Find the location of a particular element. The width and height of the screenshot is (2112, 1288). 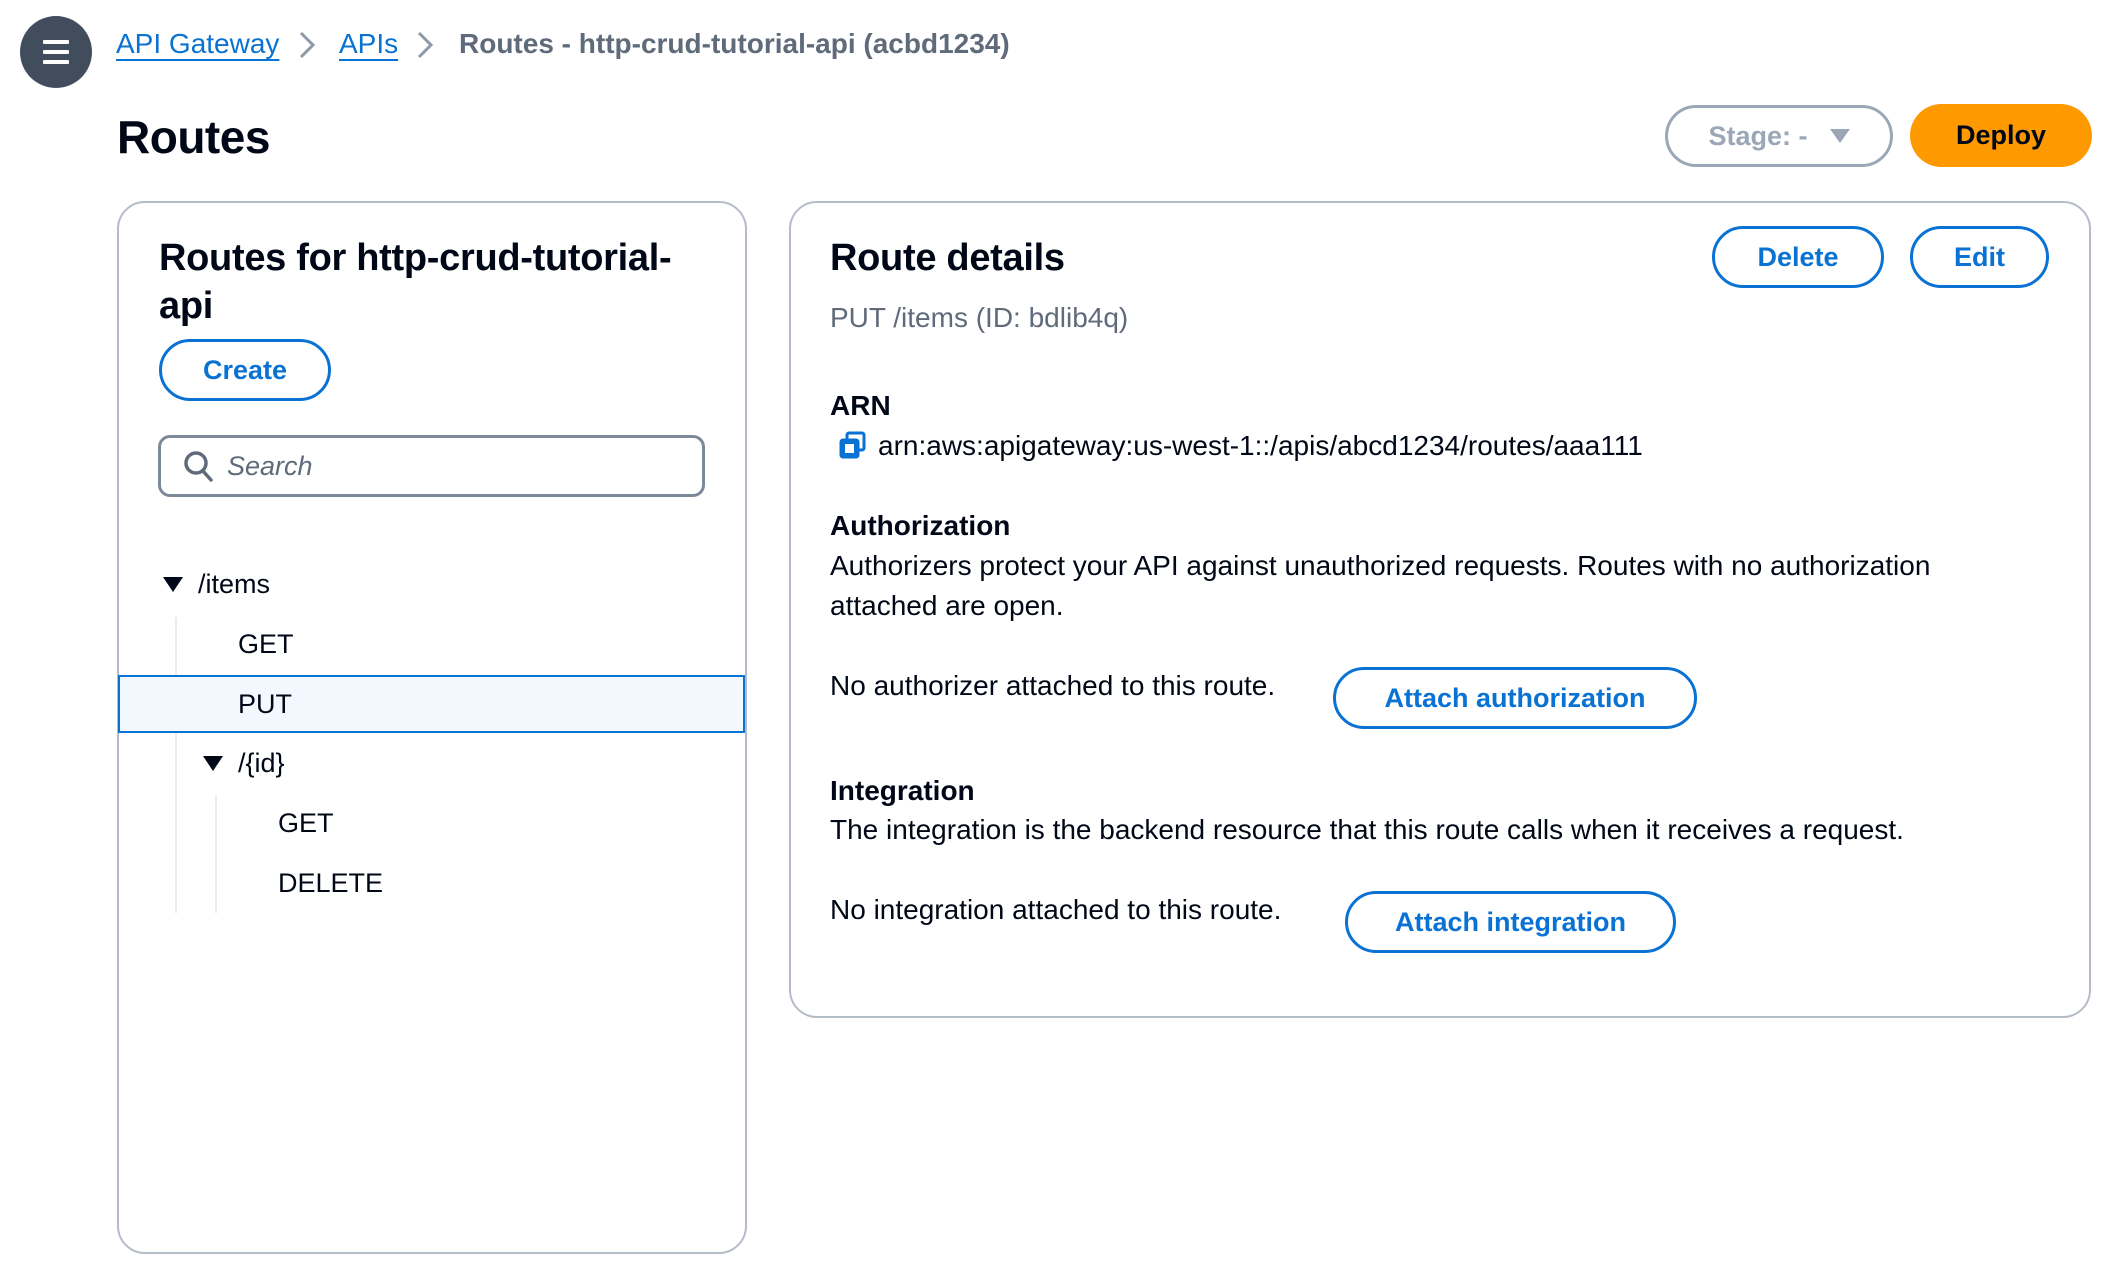

tree-item-id: /{id} is located at coordinates (261, 763).